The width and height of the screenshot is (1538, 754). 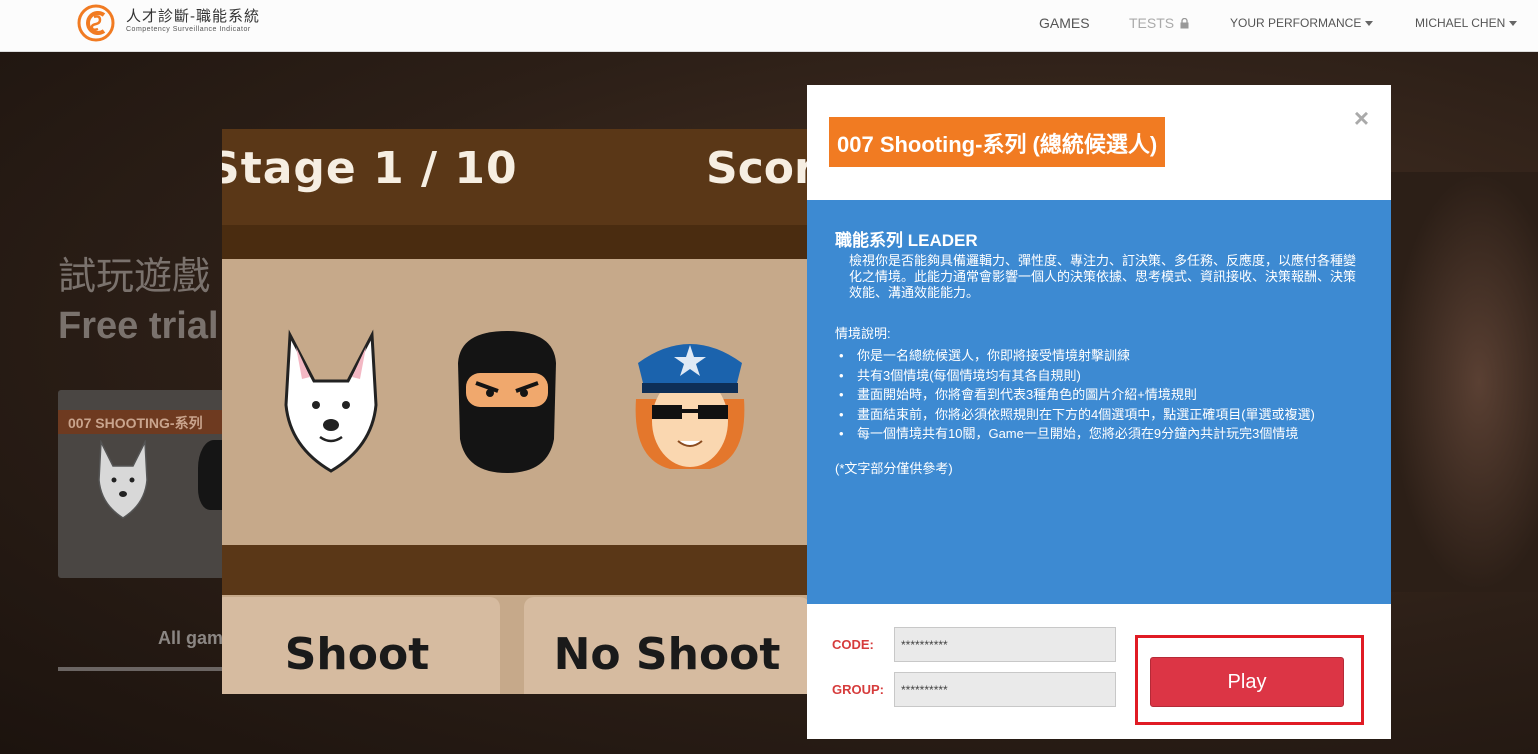 I want to click on bg-tab-underline, so click(x=143, y=669).